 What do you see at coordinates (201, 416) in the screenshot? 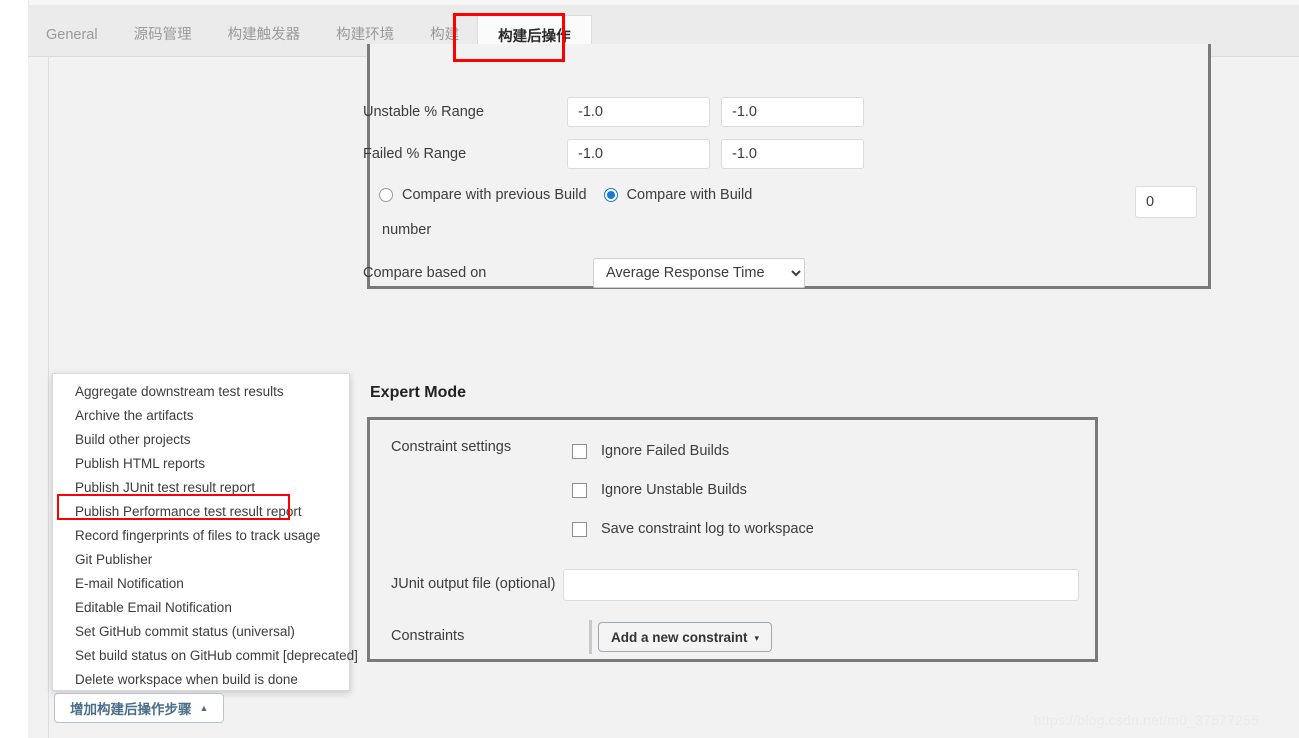
I see `menu-item: Archive the artifacts` at bounding box center [201, 416].